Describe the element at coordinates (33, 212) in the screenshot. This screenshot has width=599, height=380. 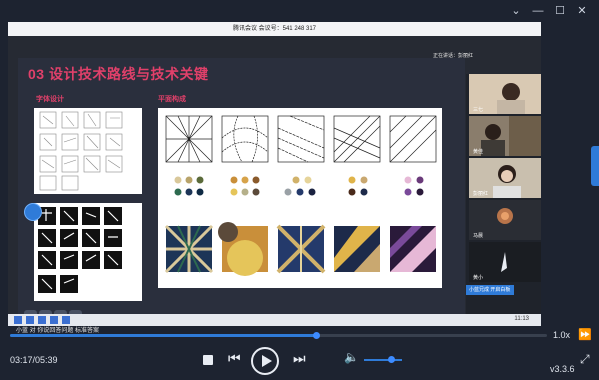
I see `avatar` at that location.